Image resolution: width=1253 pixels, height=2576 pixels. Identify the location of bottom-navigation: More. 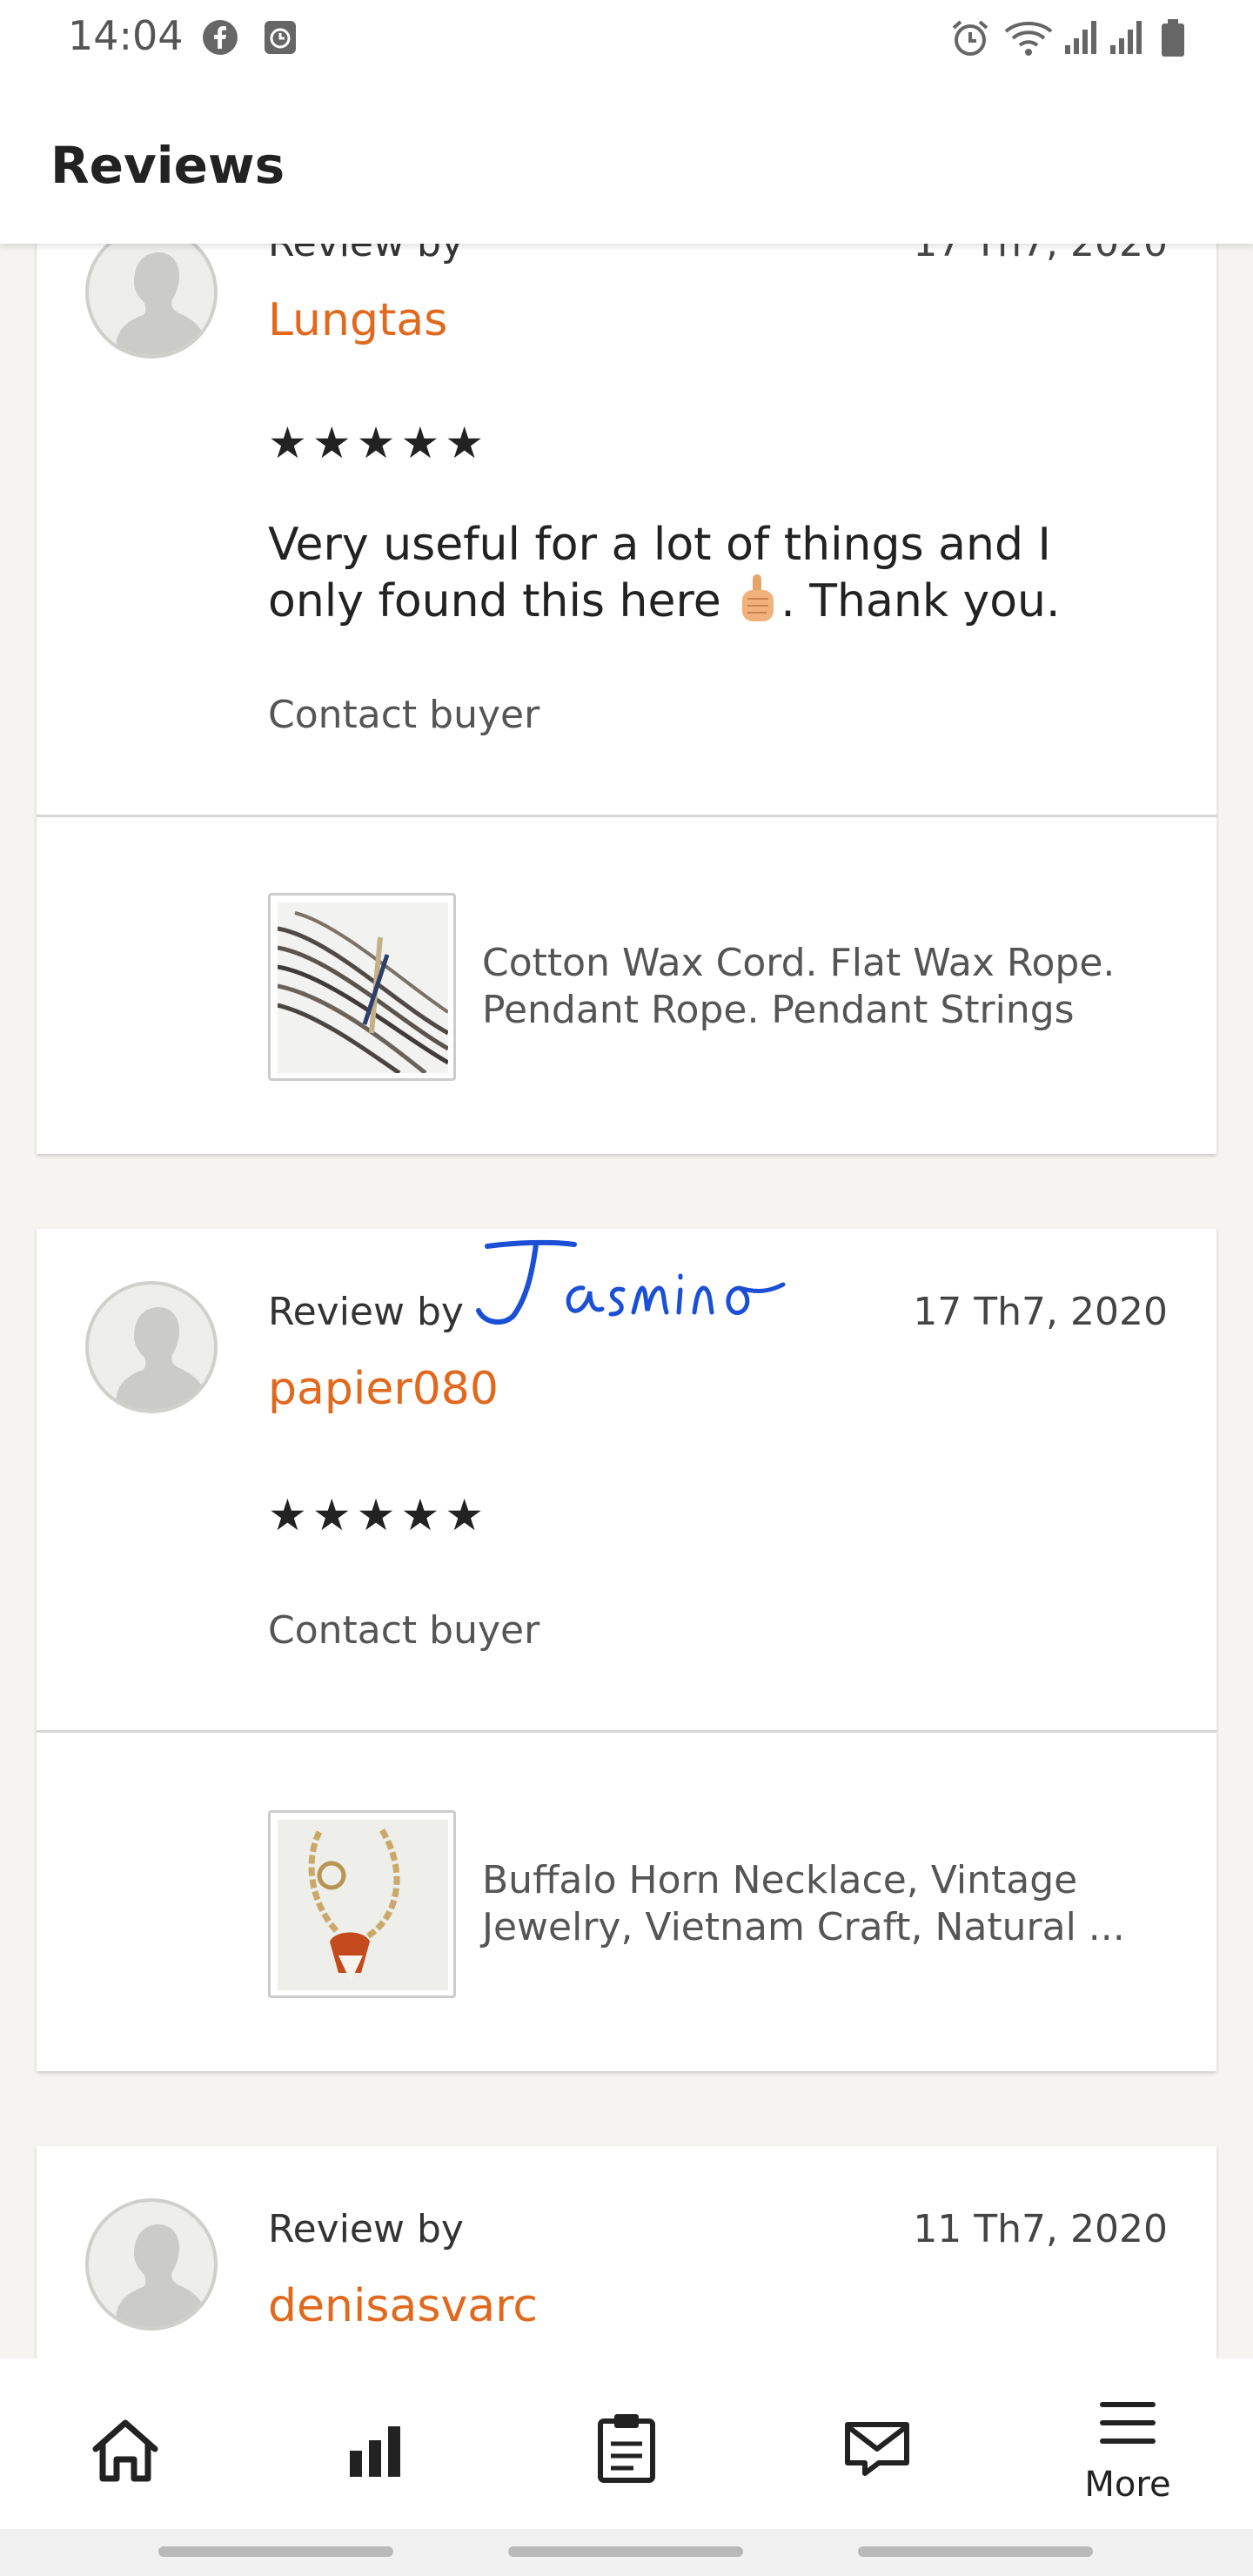
(626, 2443).